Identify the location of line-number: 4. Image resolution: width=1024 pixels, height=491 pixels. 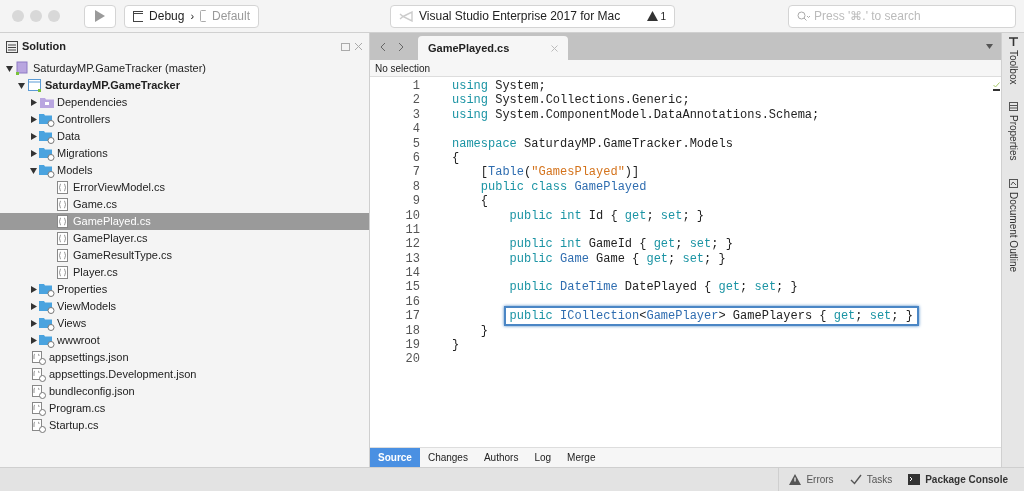
(415, 129).